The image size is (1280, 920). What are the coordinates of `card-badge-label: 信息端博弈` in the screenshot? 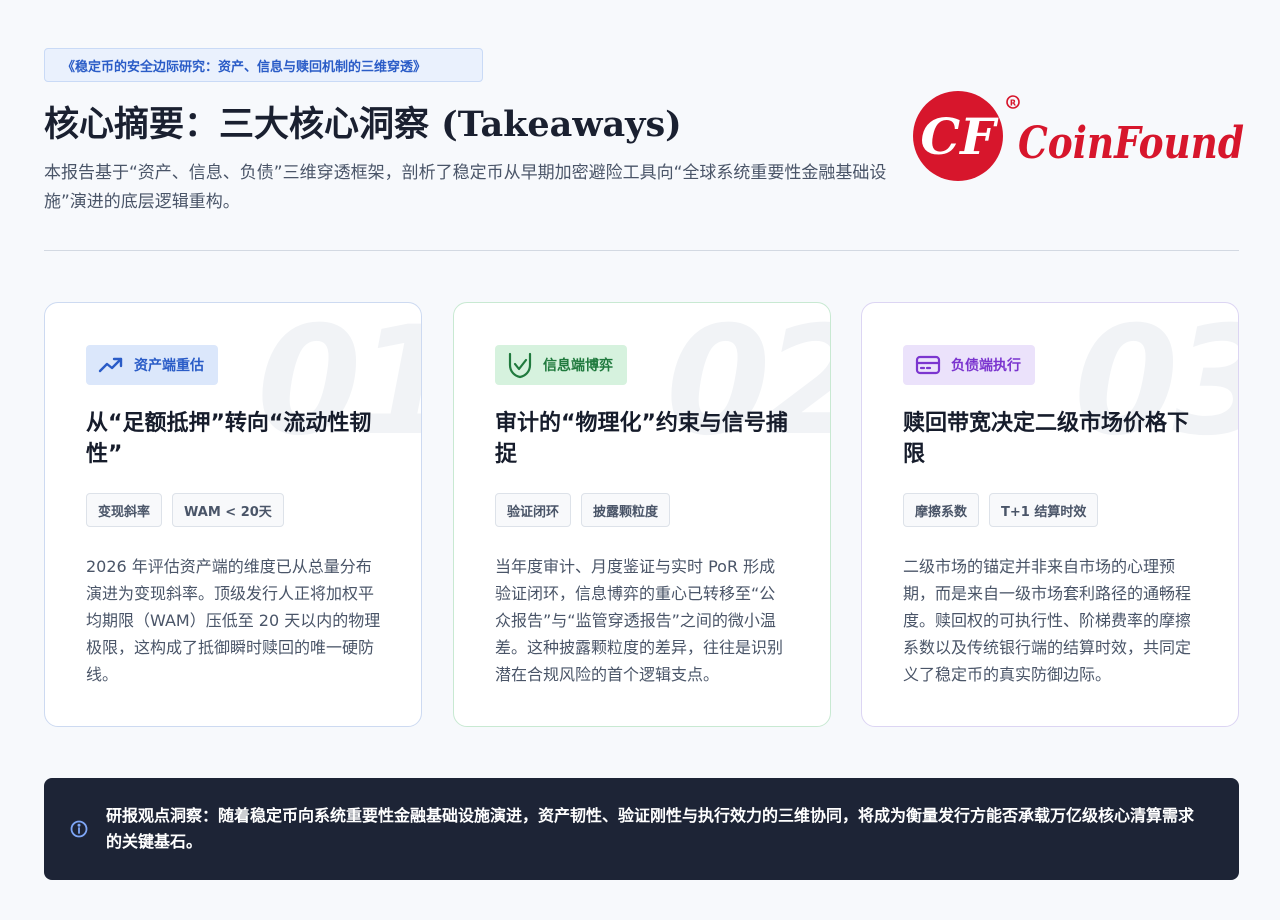 It's located at (578, 366).